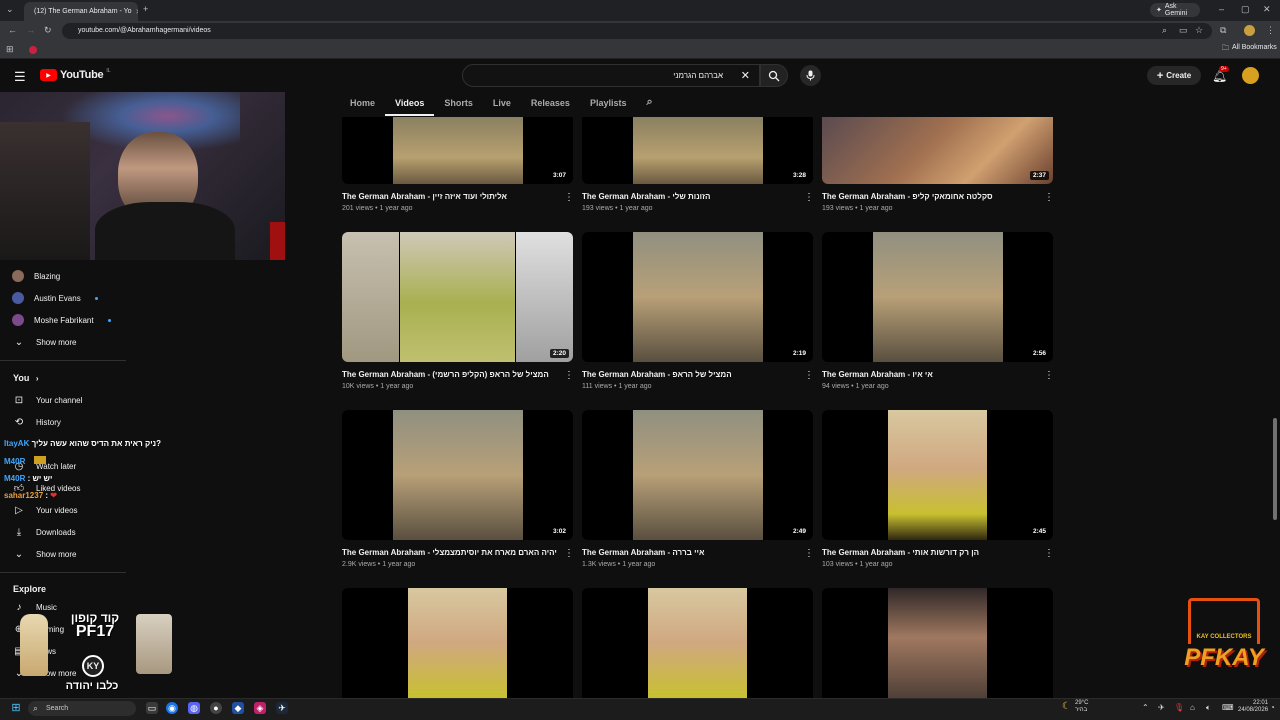  Describe the element at coordinates (47, 400) in the screenshot. I see `sidebar-item-your-channel: ⊡ Your channel` at that location.